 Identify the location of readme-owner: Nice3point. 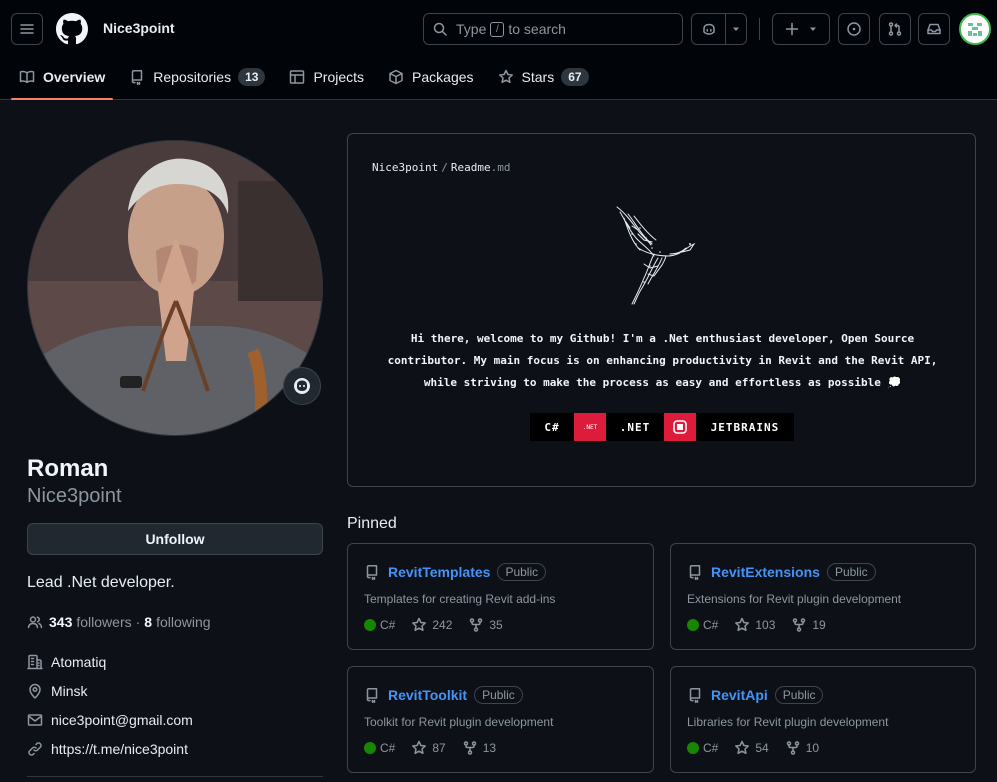
(405, 167).